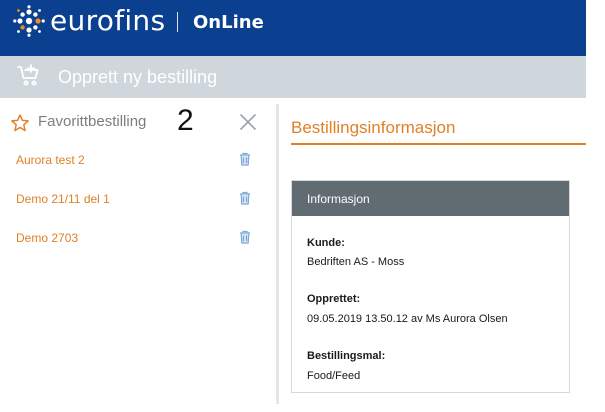  What do you see at coordinates (277, 254) in the screenshot?
I see `panel-divider` at bounding box center [277, 254].